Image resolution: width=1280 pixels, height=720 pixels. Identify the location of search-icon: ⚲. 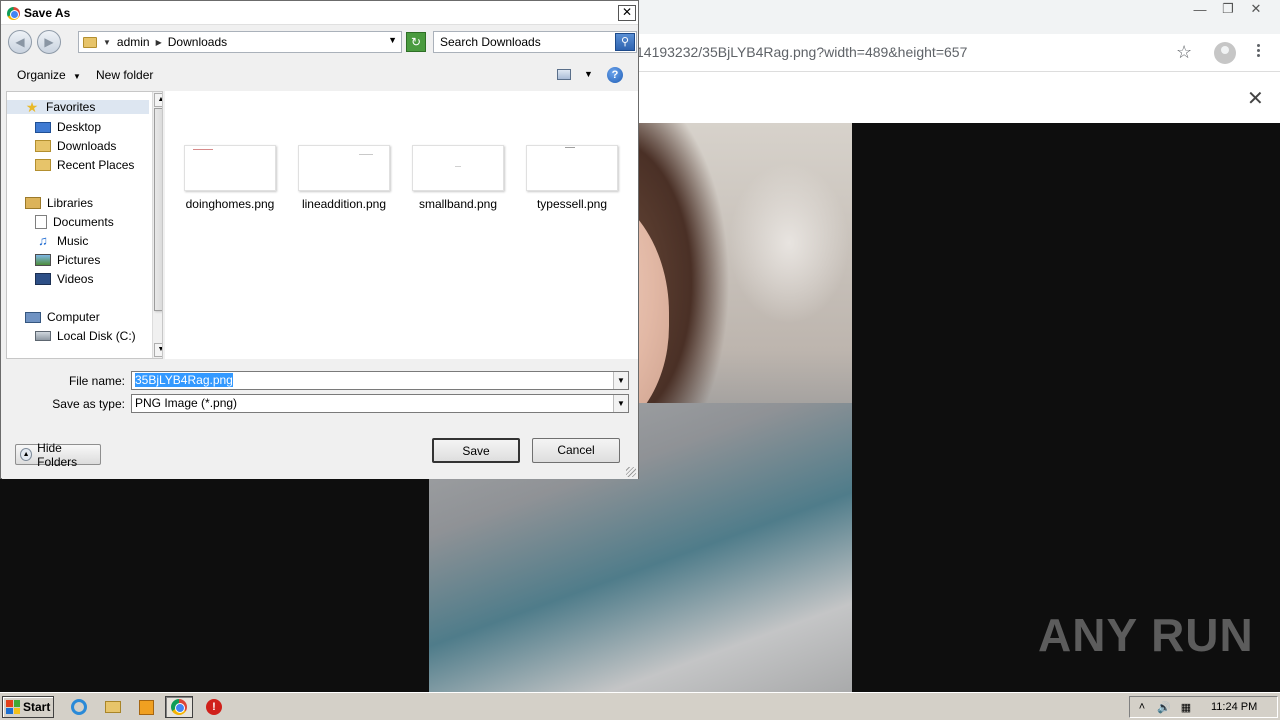
(625, 42).